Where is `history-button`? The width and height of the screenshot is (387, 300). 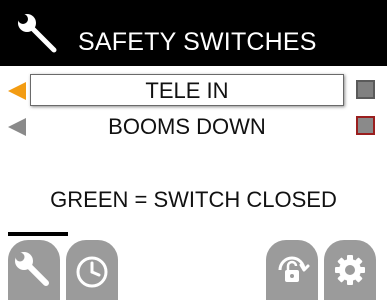 history-button is located at coordinates (92, 270).